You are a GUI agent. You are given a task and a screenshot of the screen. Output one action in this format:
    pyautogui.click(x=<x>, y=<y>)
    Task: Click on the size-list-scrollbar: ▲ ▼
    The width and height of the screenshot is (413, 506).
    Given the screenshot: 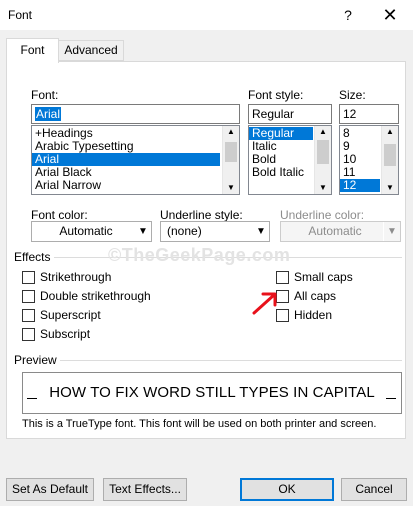 What is the action you would take?
    pyautogui.click(x=389, y=160)
    